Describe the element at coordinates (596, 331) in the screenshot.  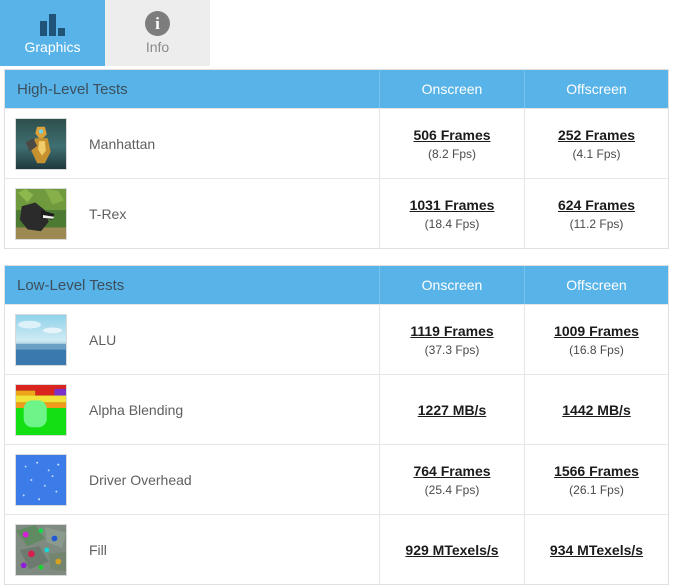
I see `offscreen-value: 1009 Frames` at that location.